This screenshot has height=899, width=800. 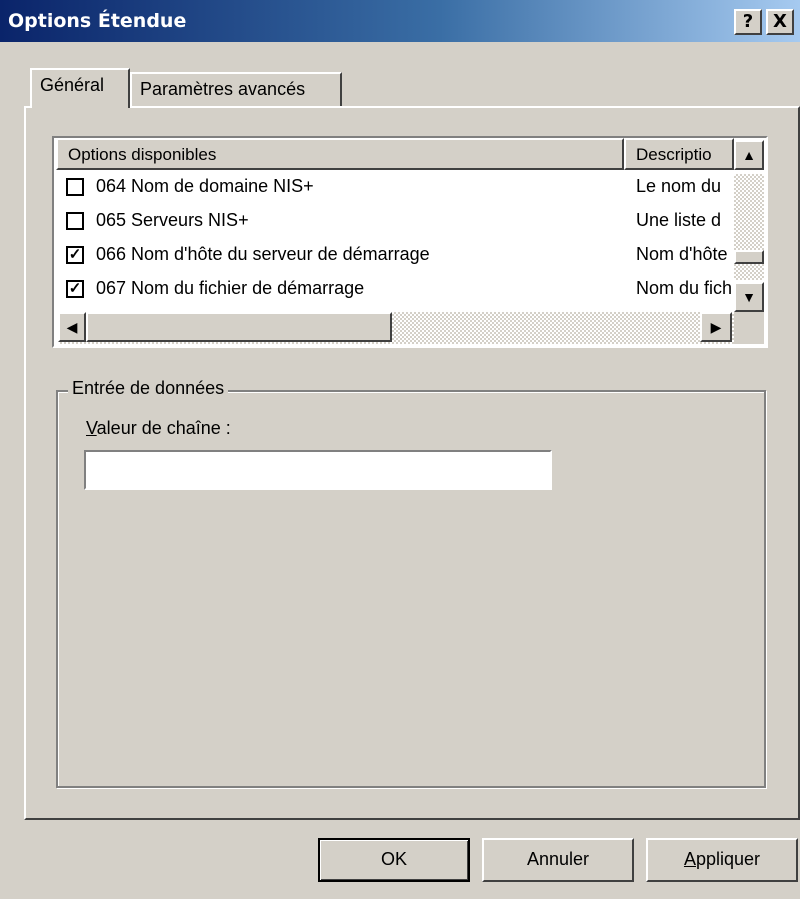 What do you see at coordinates (679, 154) in the screenshot?
I see `column-header-description: Descriptio` at bounding box center [679, 154].